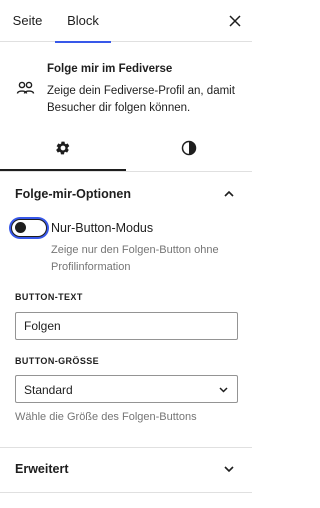 The height and width of the screenshot is (508, 320). I want to click on inspector-tabs, so click(126, 148).